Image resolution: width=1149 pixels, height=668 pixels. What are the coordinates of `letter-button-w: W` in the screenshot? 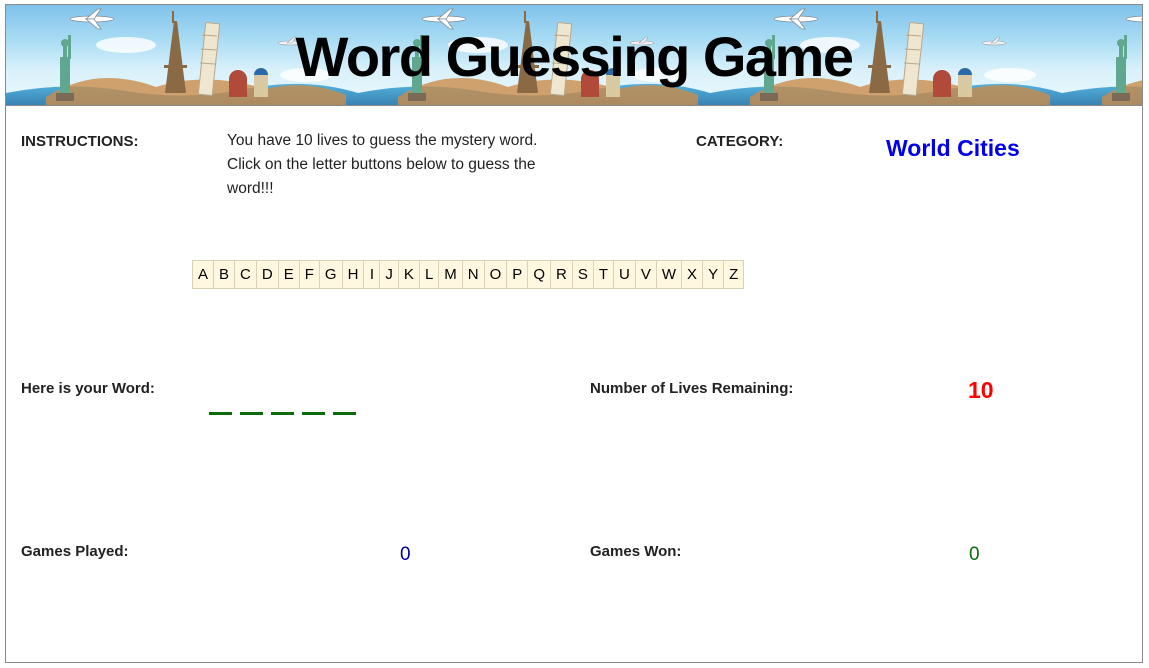 It's located at (669, 274).